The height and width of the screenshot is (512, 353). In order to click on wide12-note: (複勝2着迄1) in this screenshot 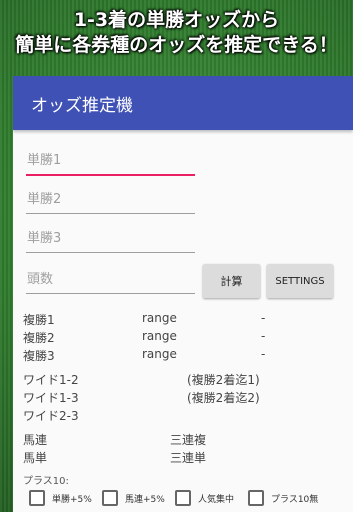, I will do `click(223, 380)`.